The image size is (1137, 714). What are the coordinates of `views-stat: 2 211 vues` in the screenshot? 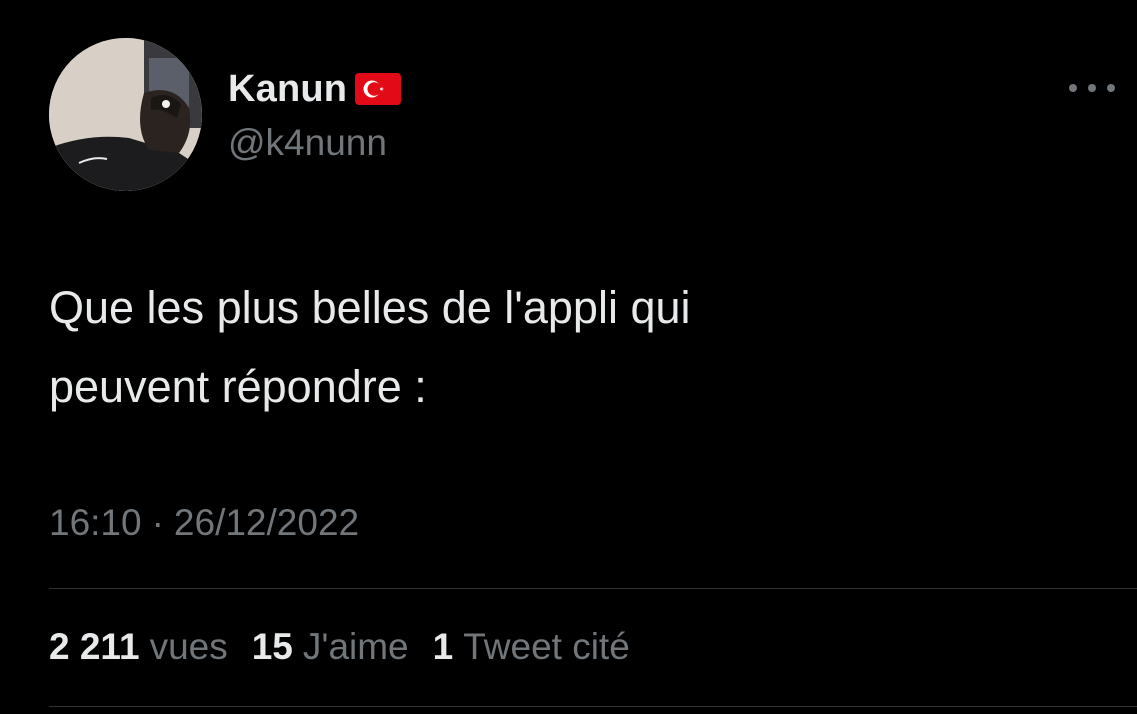 It's located at (138, 647).